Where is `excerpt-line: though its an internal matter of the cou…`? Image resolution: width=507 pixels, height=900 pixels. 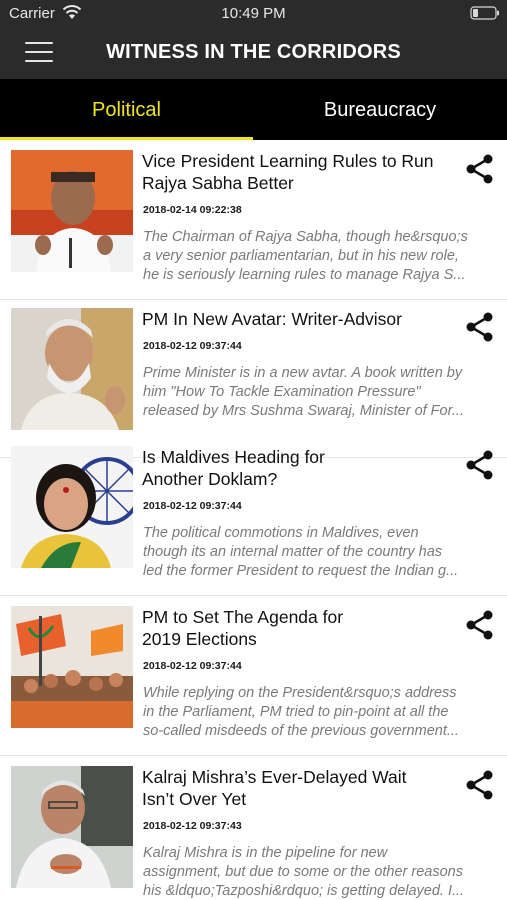
excerpt-line: though its an internal matter of the cou… is located at coordinates (293, 552).